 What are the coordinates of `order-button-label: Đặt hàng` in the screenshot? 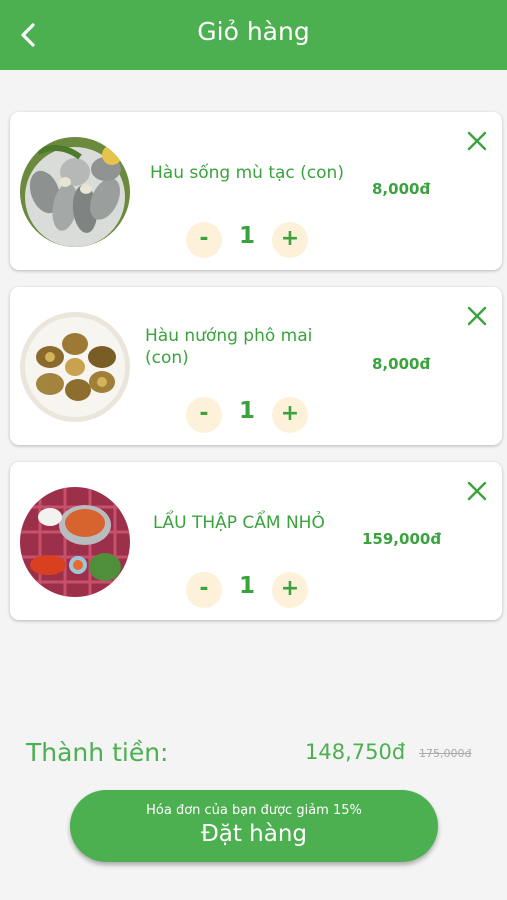 It's located at (254, 834).